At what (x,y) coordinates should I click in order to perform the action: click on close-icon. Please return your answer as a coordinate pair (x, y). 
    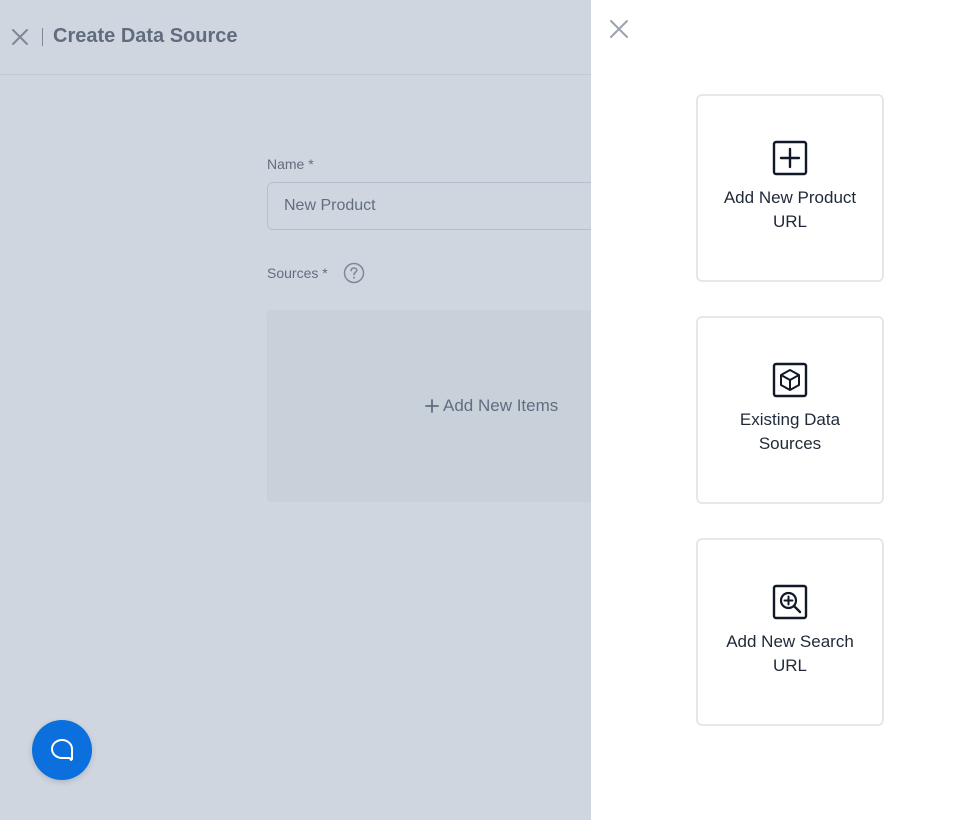
    Looking at the image, I should click on (619, 29).